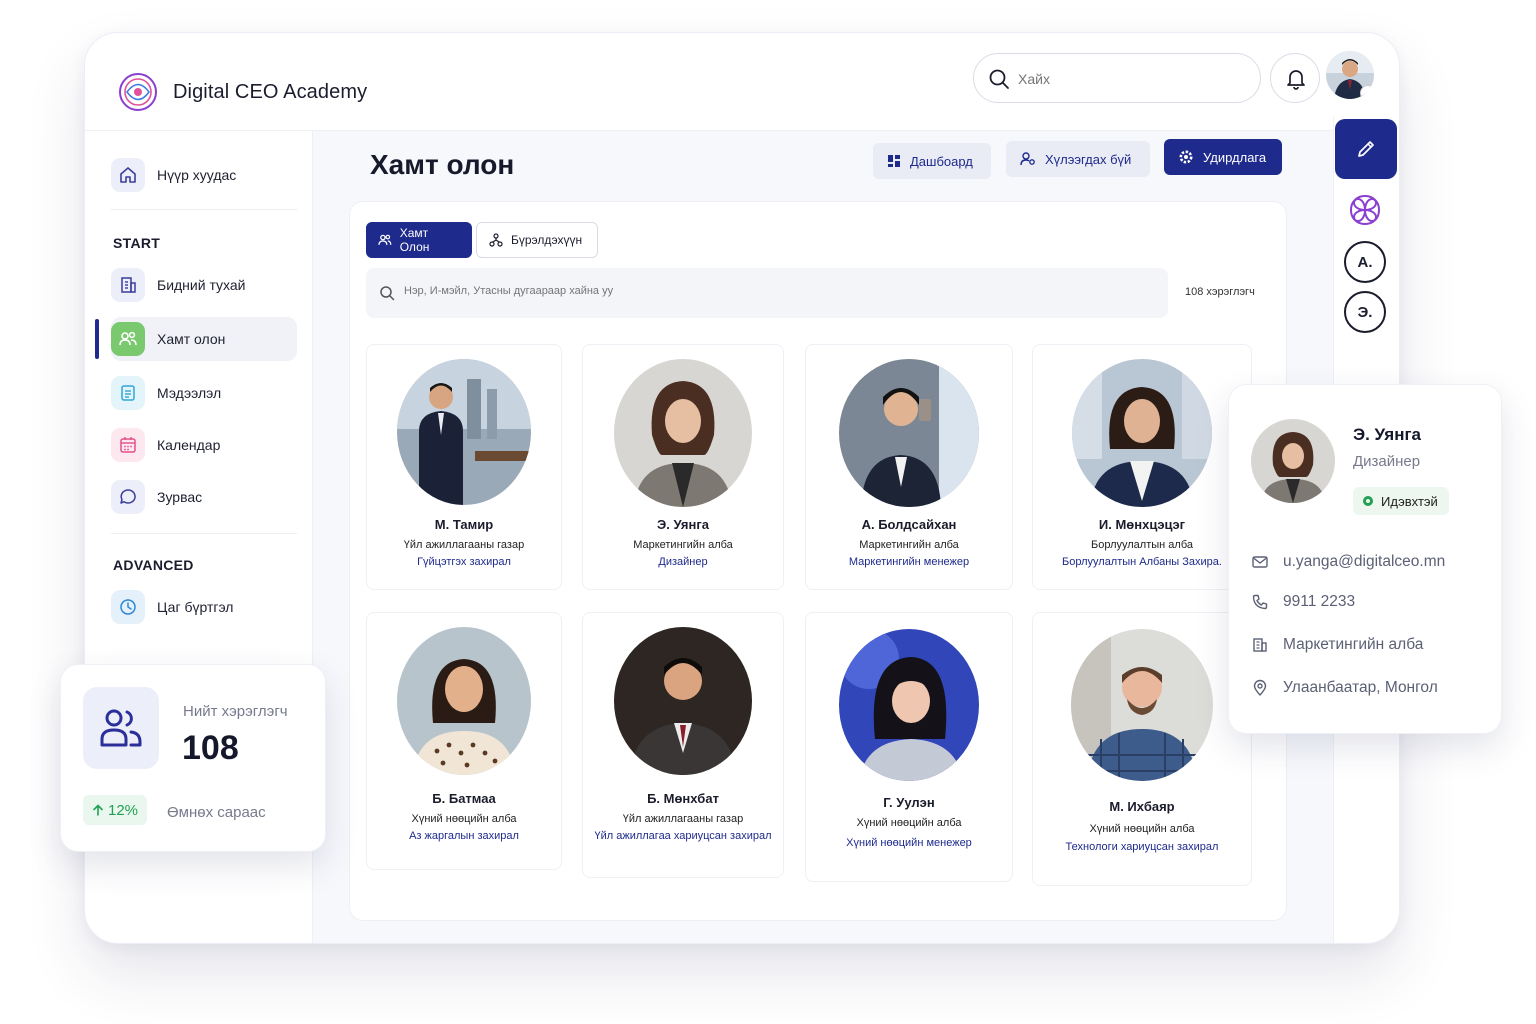 The width and height of the screenshot is (1536, 1024). What do you see at coordinates (683, 836) in the screenshot?
I see `member-role: Үйл ажиллагаа хариуцсан захирал` at bounding box center [683, 836].